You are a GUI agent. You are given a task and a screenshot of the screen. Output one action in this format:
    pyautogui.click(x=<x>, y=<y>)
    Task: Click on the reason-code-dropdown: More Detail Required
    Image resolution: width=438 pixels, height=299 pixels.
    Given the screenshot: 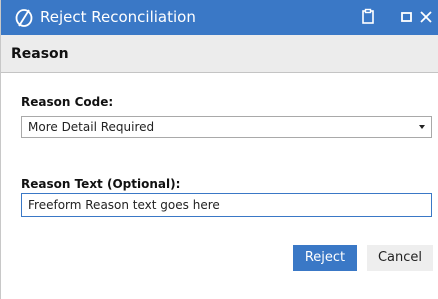 What is the action you would take?
    pyautogui.click(x=226, y=127)
    